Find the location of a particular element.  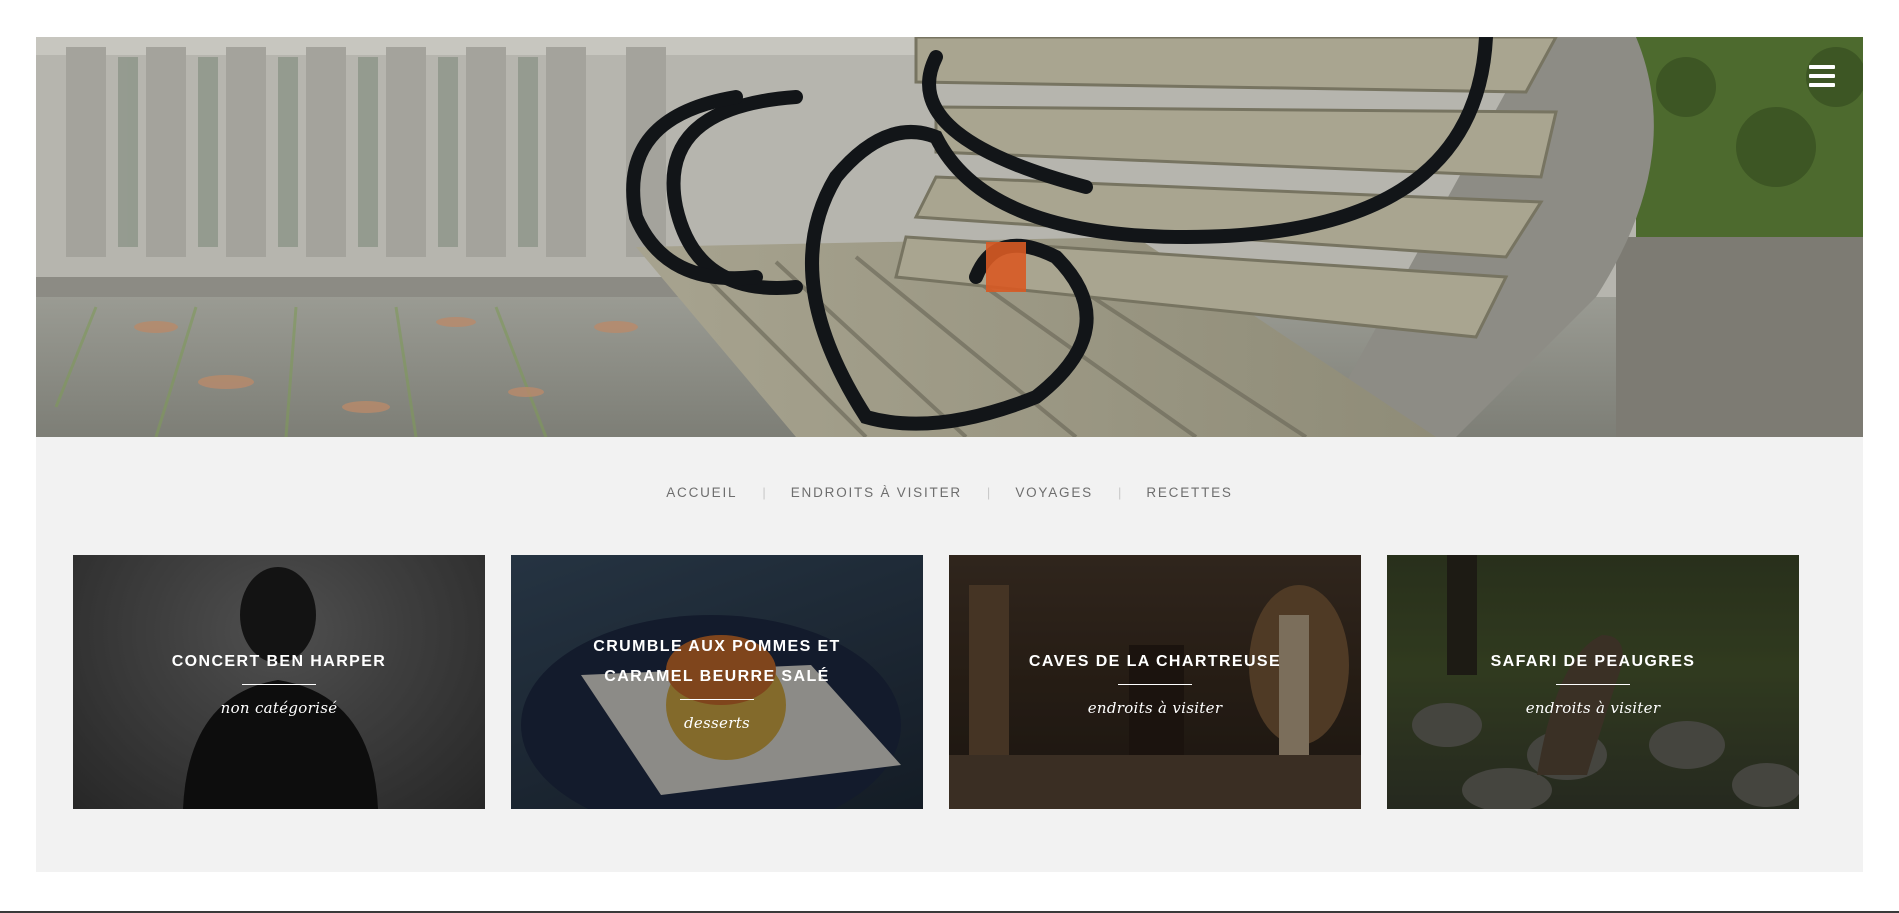

post-card: CONCERT BEN HARPER non catégorisé is located at coordinates (279, 682).